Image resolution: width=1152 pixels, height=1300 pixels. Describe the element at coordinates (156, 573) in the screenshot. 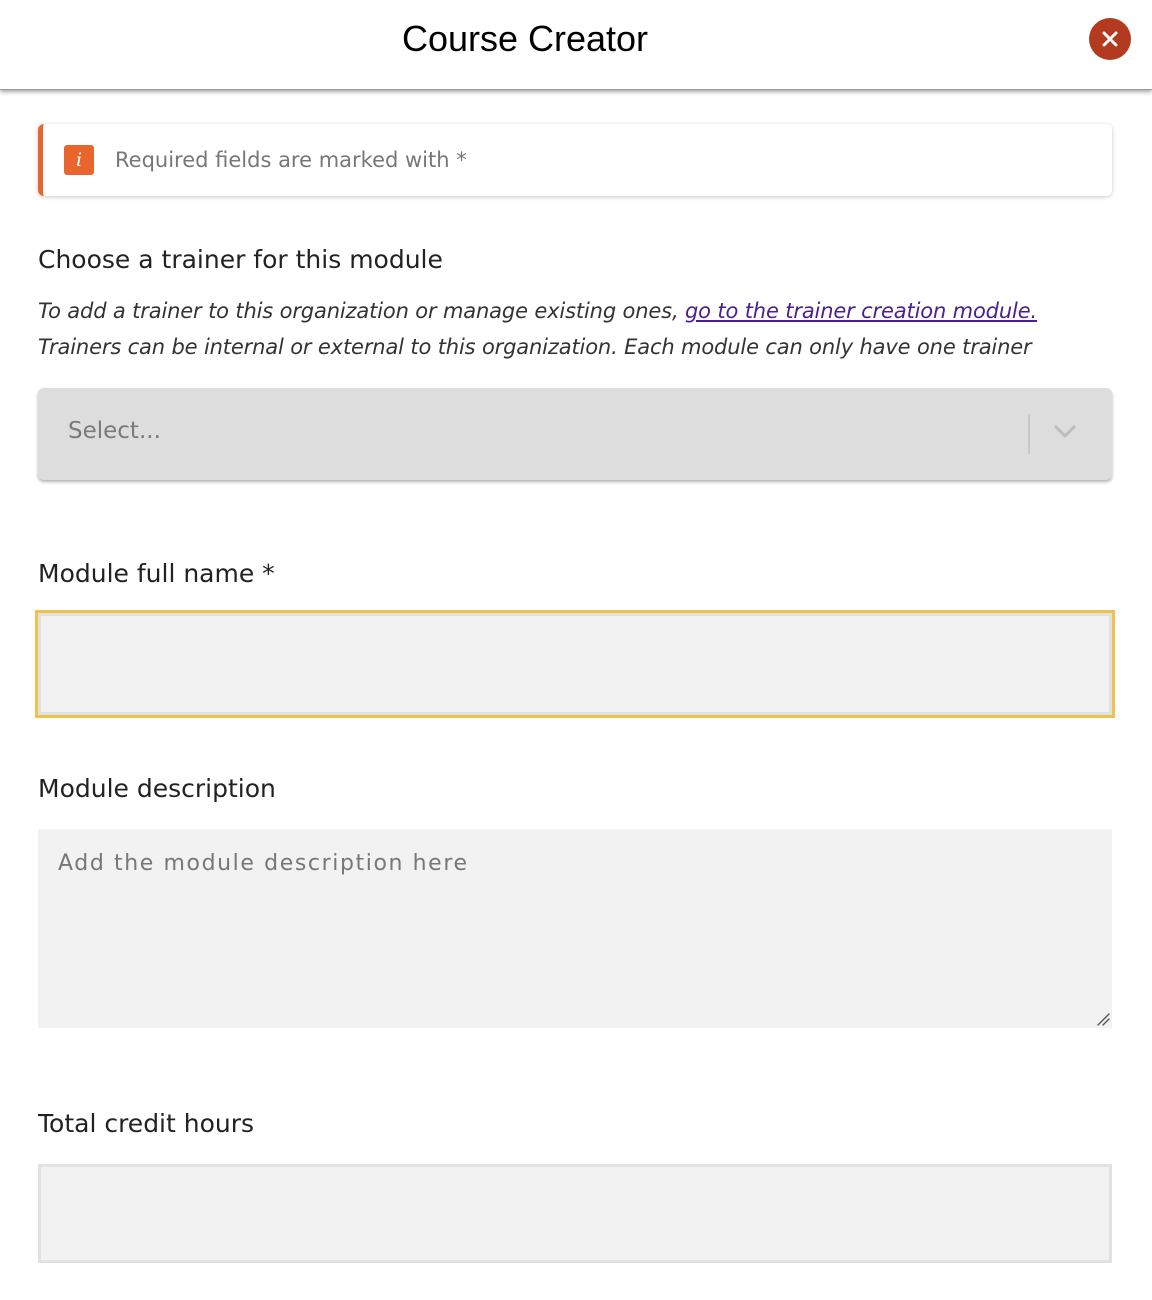

I see `module-name-label: Module full name *` at that location.